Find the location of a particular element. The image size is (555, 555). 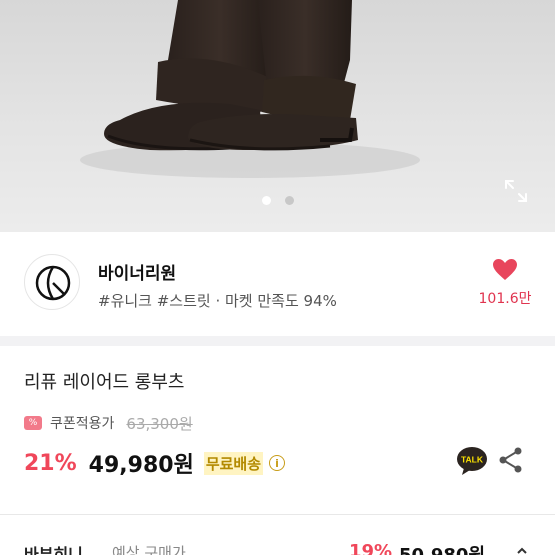

original-price: 63,300원 is located at coordinates (159, 423).